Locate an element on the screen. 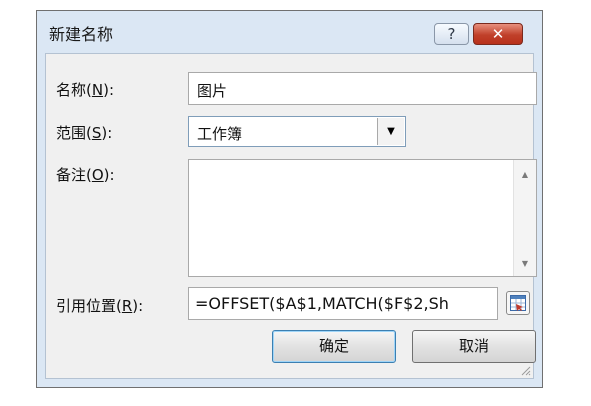  range-select-button is located at coordinates (518, 303).